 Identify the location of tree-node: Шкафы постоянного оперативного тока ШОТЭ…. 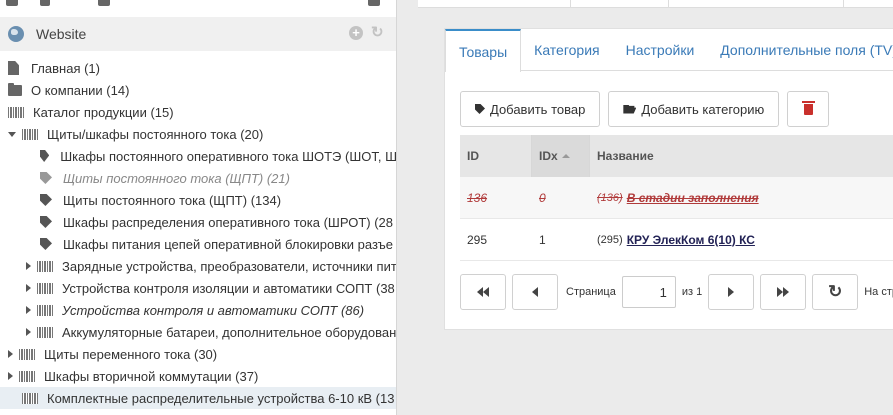
(198, 156).